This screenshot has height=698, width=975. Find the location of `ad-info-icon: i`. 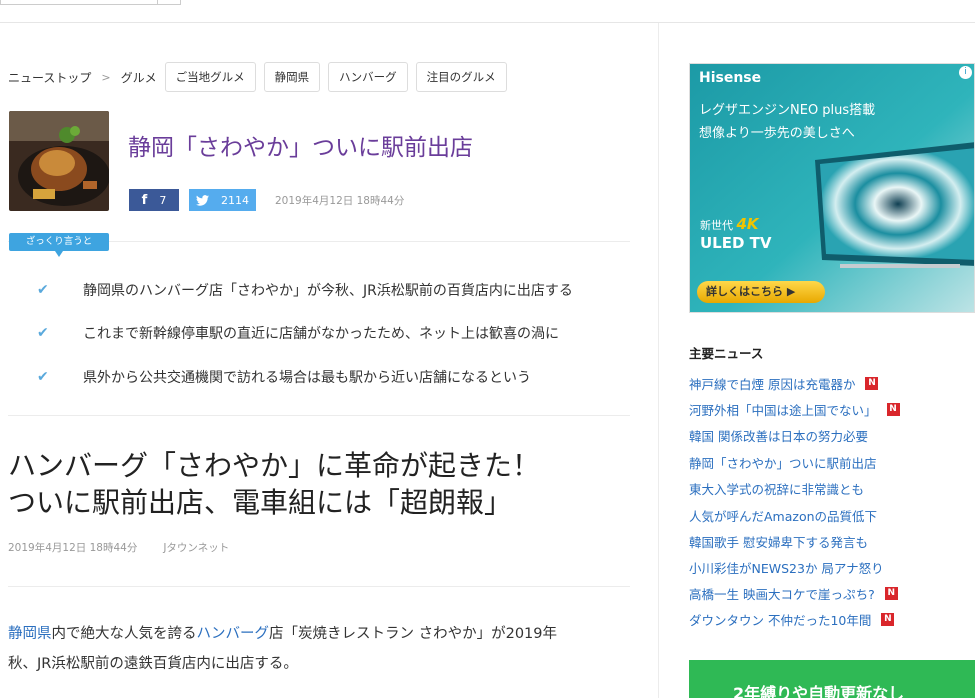

ad-info-icon: i is located at coordinates (965, 72).